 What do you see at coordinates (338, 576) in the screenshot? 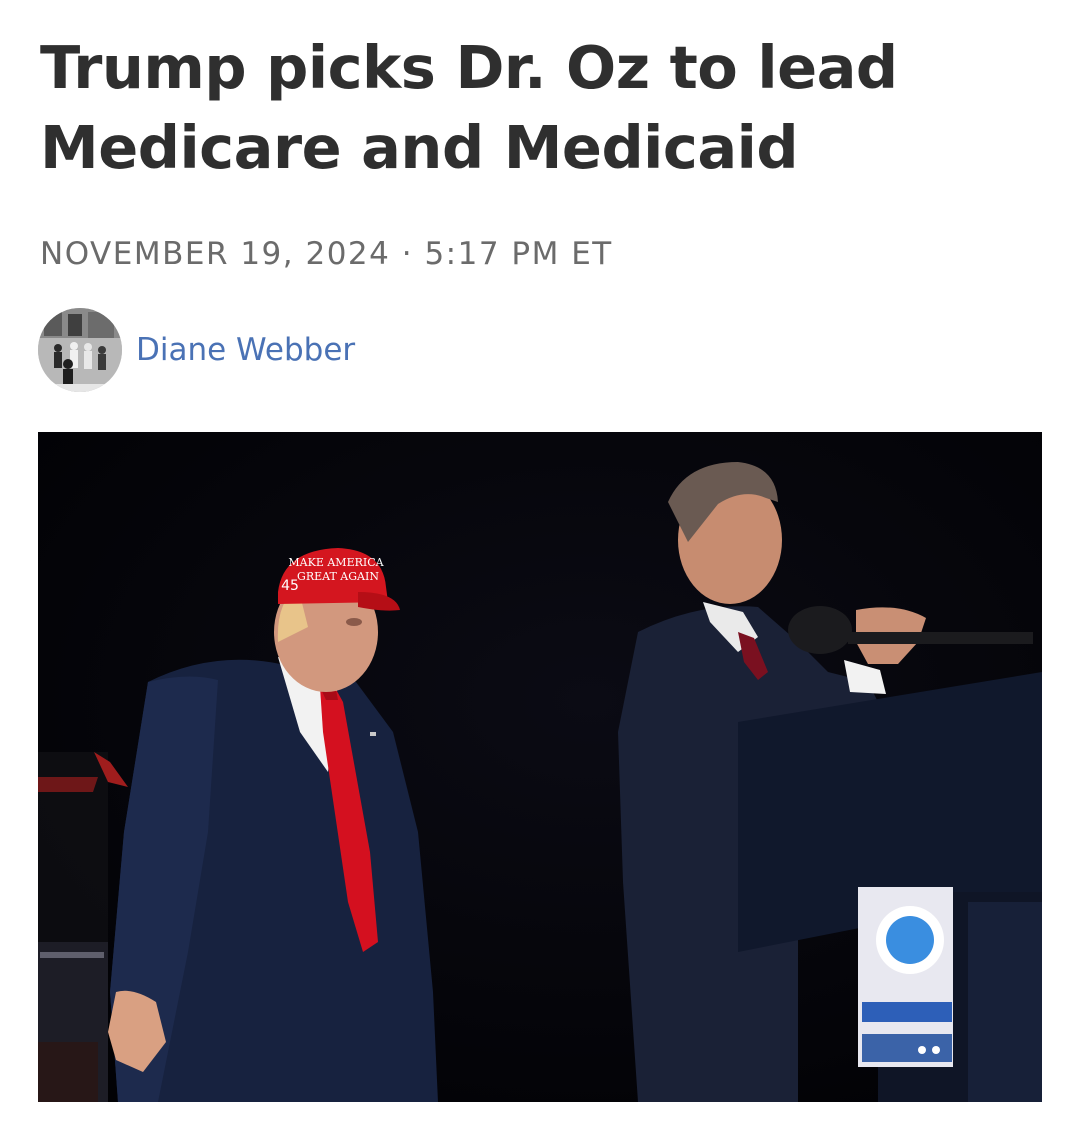
I see `cap-text-line2: GREAT AGAIN` at bounding box center [338, 576].